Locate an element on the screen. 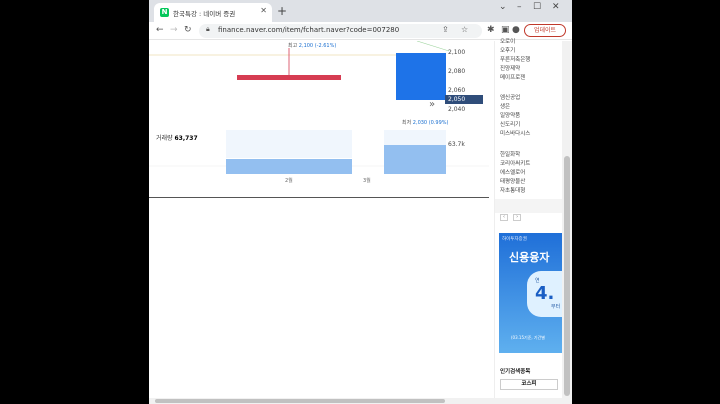  pager-prev-button: ‹ is located at coordinates (504, 217).